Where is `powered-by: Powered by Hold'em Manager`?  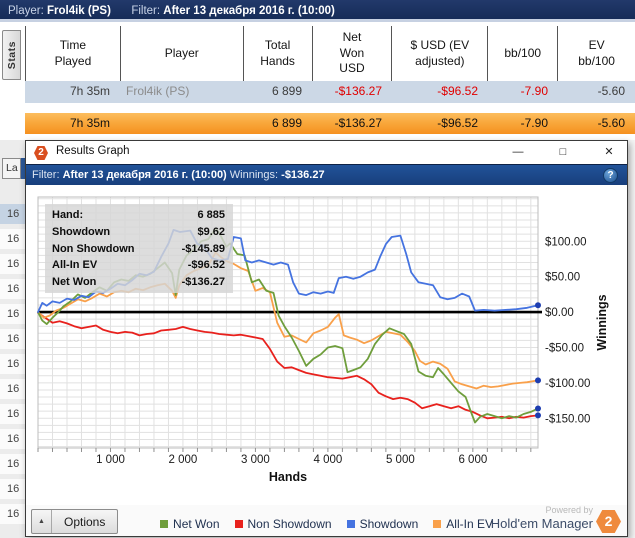
powered-by: Powered by Hold'em Manager is located at coordinates (542, 518).